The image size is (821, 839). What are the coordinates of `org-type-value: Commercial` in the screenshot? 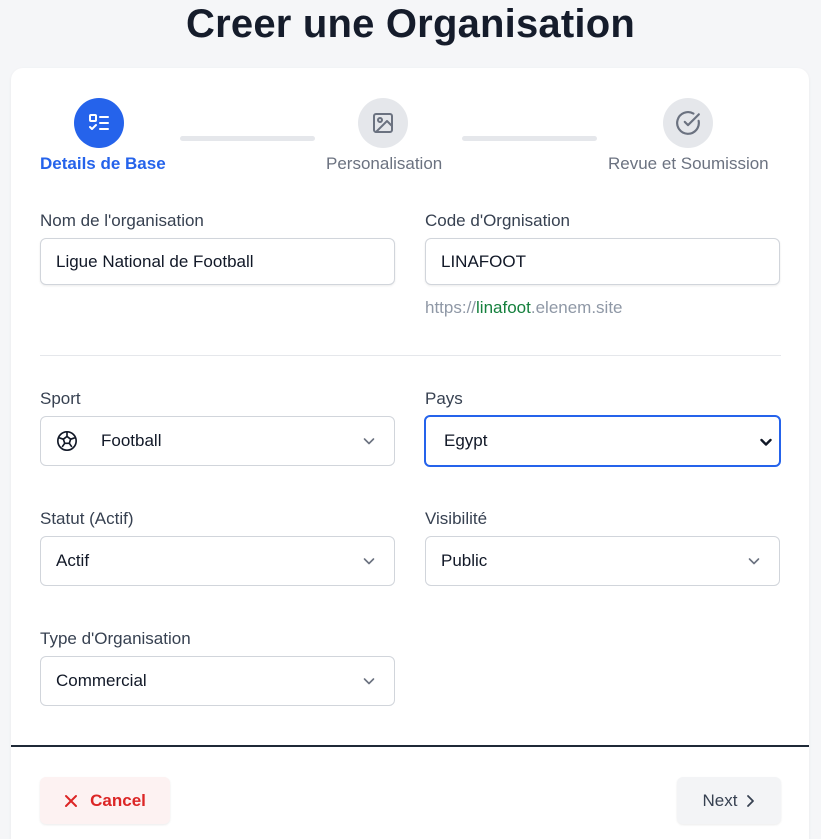 It's located at (101, 680).